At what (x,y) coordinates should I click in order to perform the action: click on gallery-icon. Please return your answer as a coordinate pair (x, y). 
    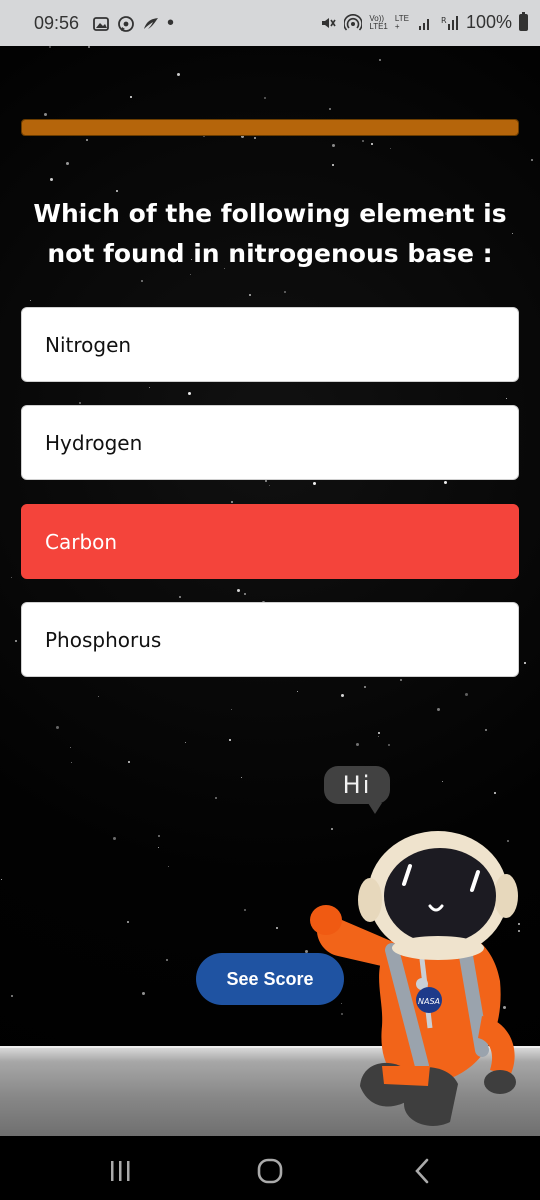
    Looking at the image, I should click on (101, 23).